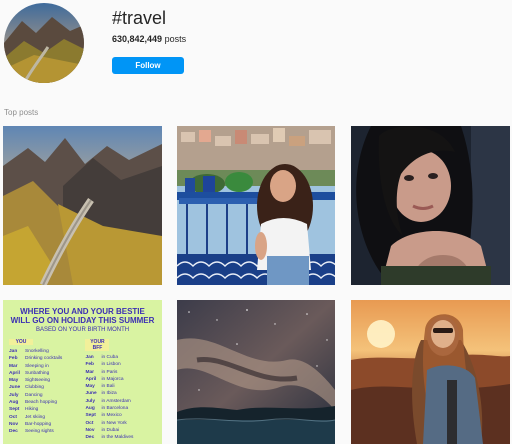  Describe the element at coordinates (120, 357) in the screenshot. I see `infographic-bff-row: Jan in Cuba` at that location.